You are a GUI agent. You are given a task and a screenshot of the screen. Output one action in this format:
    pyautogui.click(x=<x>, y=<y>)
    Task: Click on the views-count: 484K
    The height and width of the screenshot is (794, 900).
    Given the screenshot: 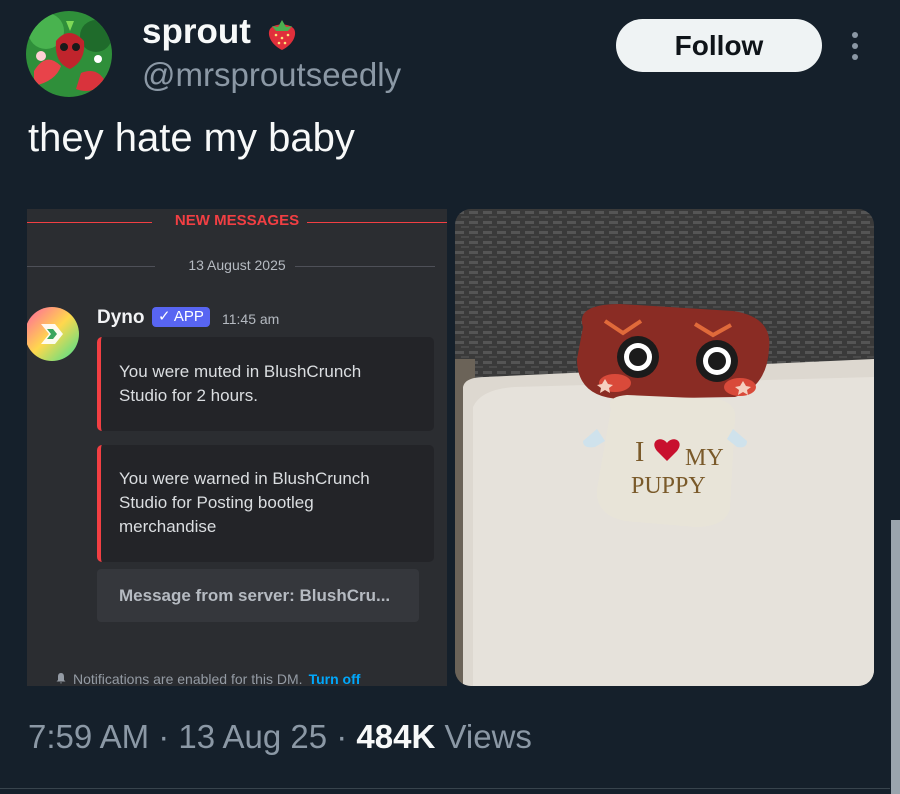 What is the action you would take?
    pyautogui.click(x=395, y=736)
    